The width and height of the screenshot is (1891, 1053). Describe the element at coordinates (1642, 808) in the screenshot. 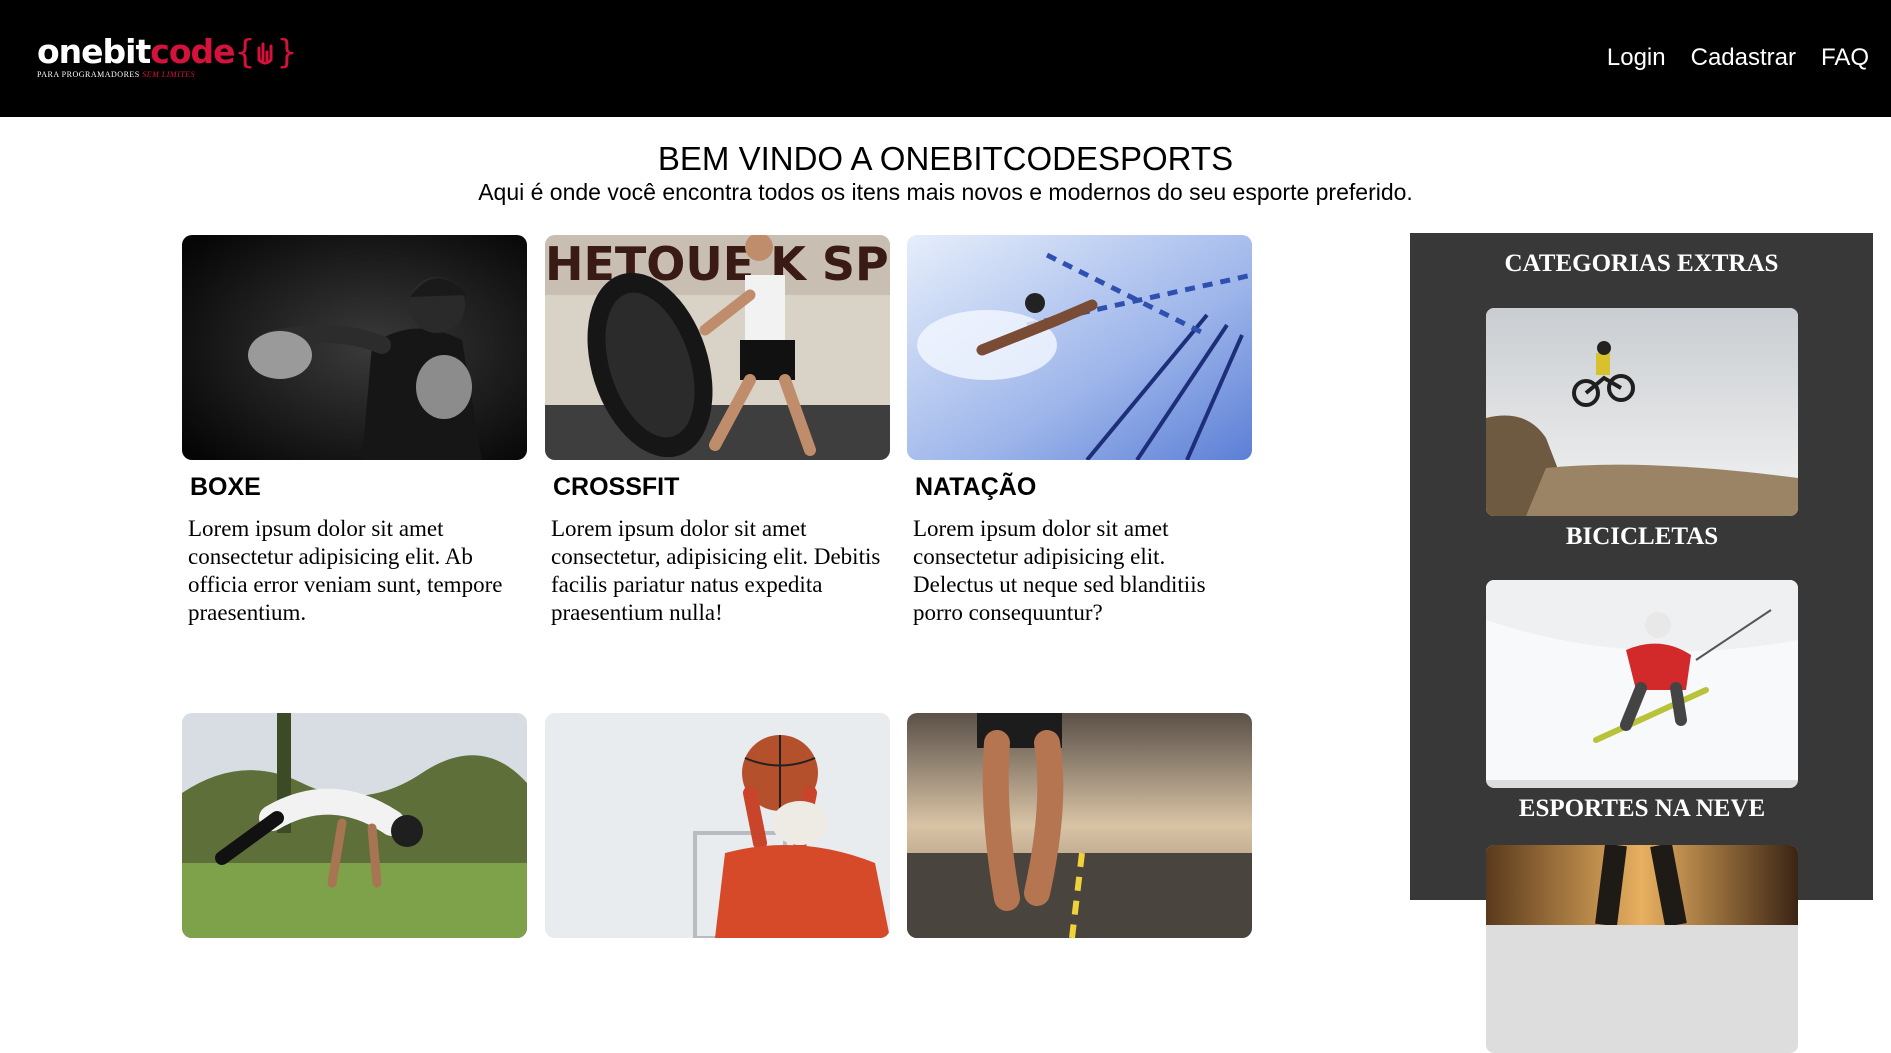

I see `extra-category-label: ESPORTES NA NEVE` at that location.